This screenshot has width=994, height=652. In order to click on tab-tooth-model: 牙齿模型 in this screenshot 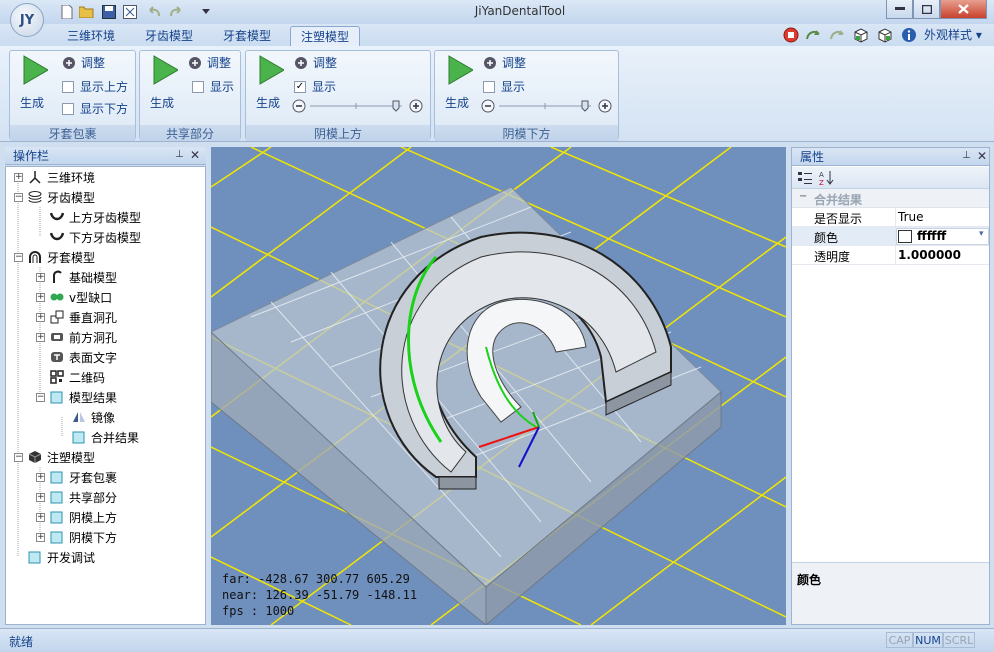, I will do `click(169, 36)`.